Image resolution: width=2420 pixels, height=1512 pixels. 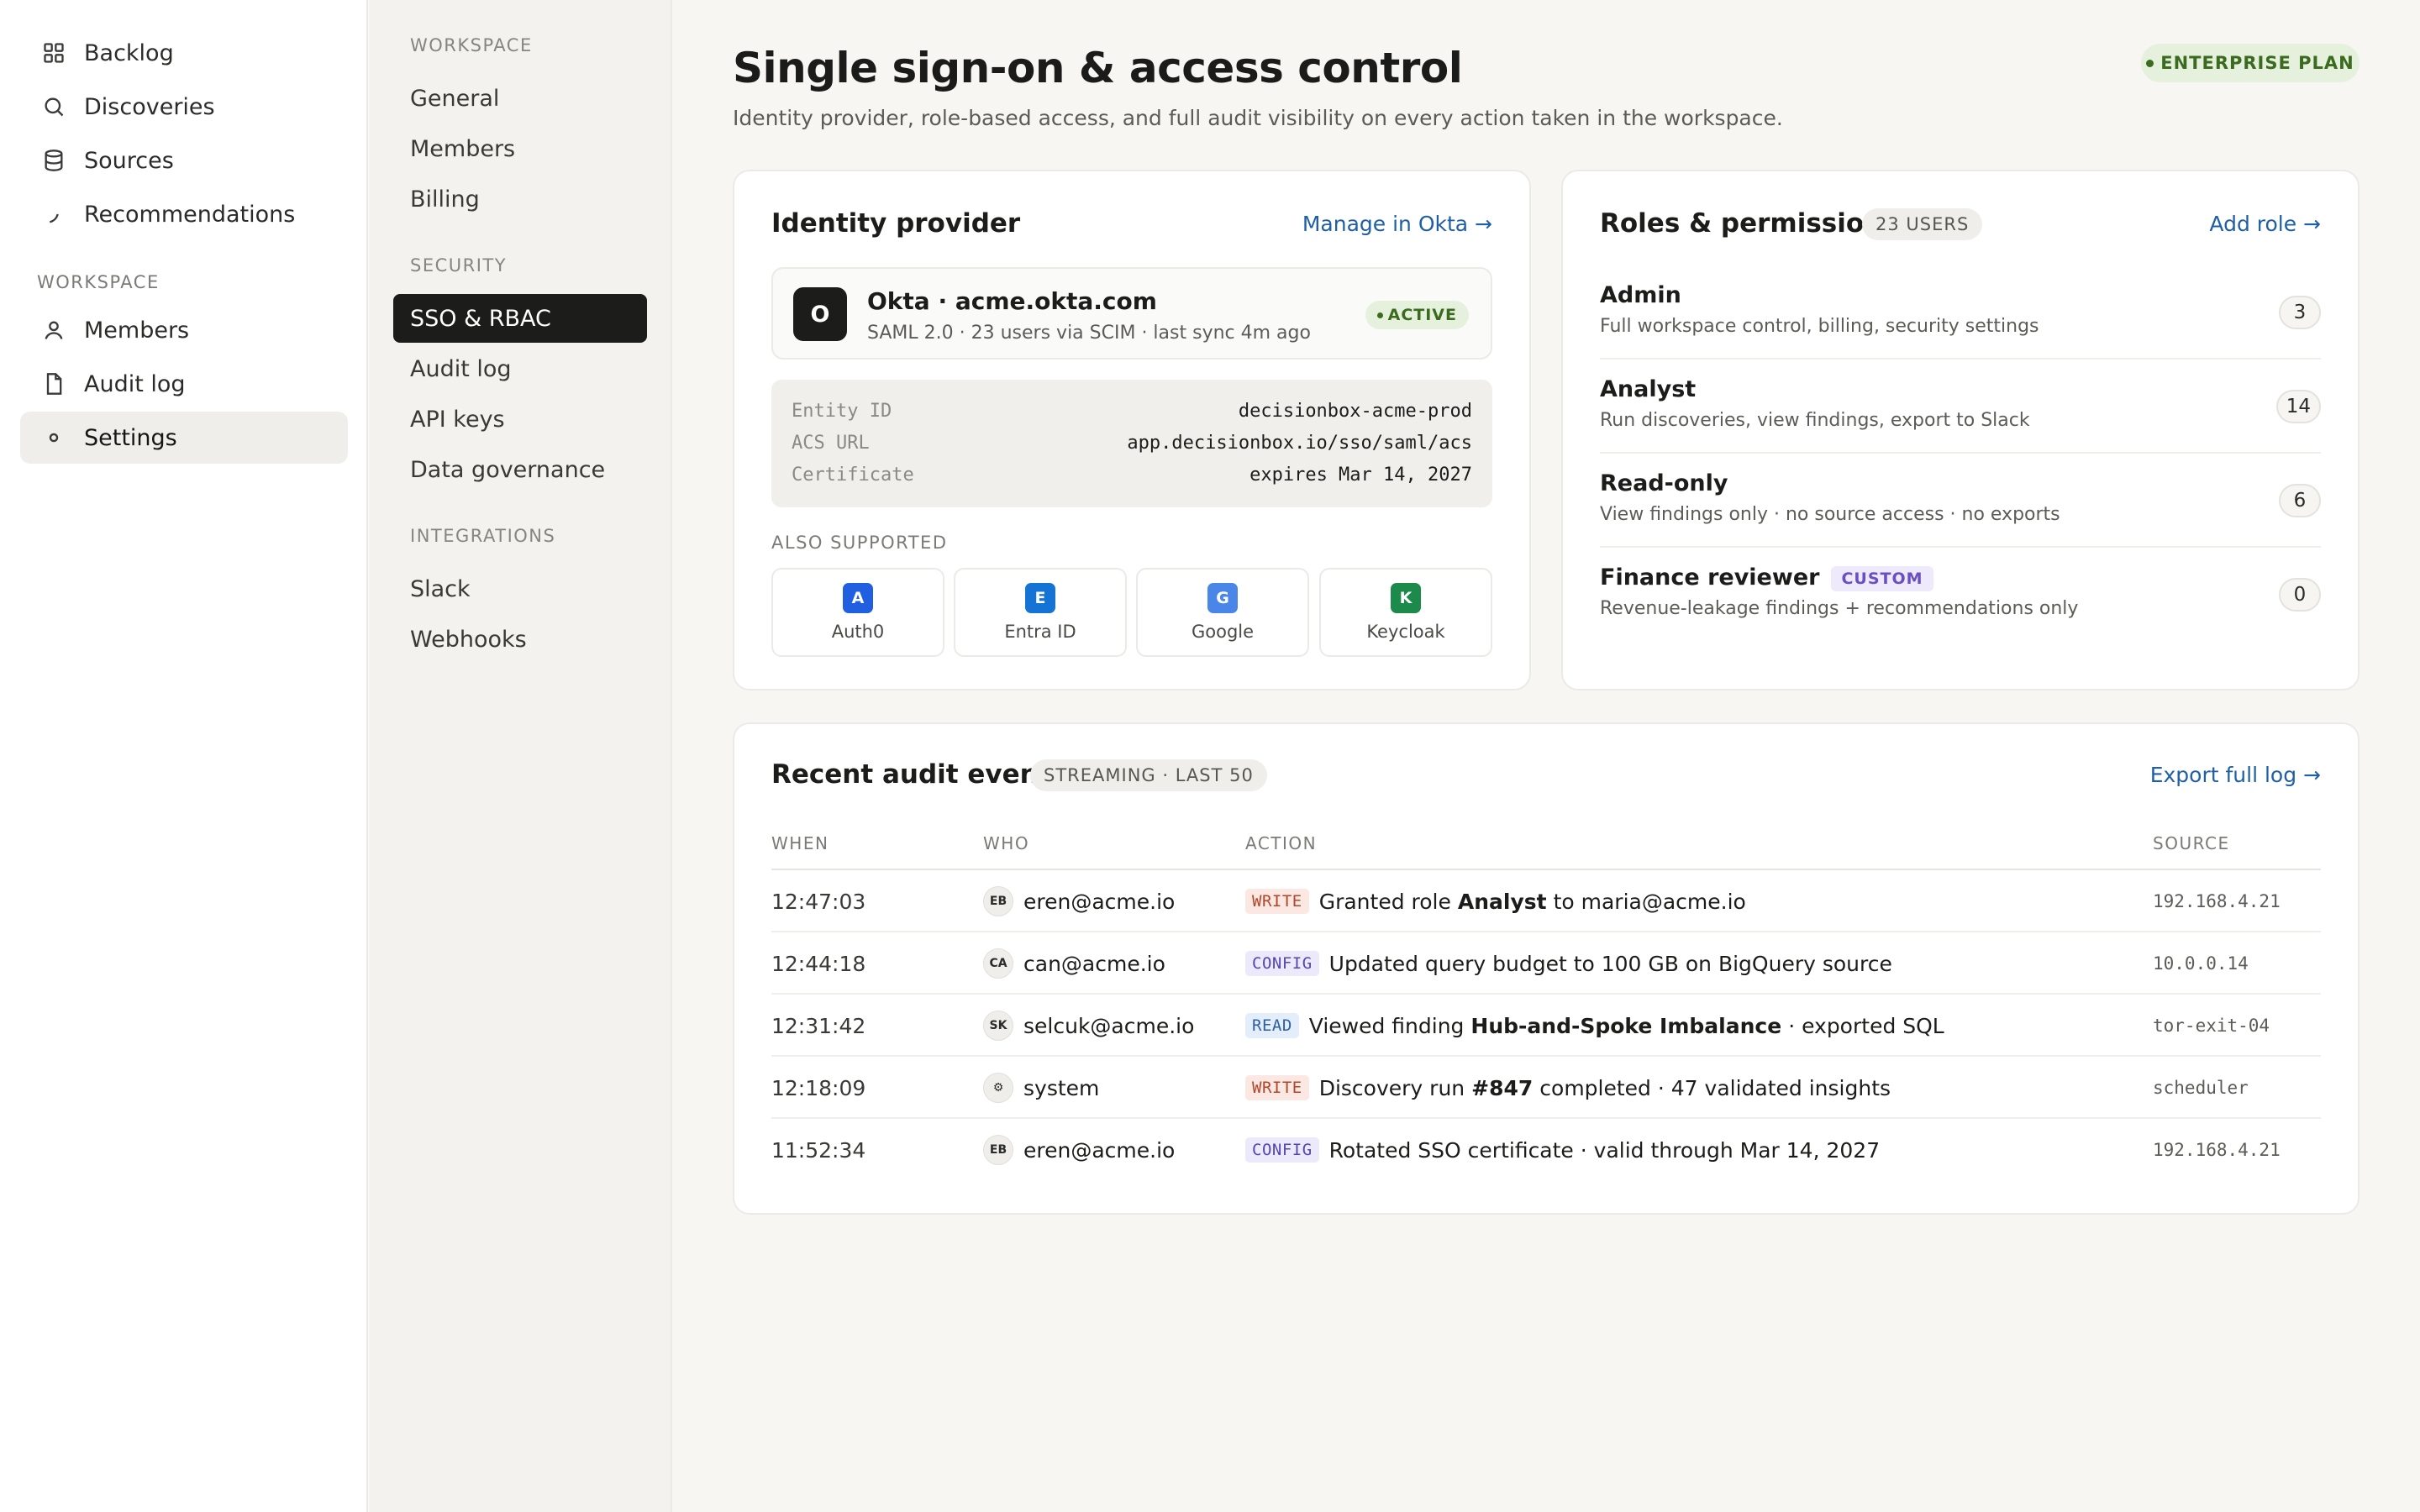 What do you see at coordinates (1223, 632) in the screenshot?
I see `provider-option-label: Google` at bounding box center [1223, 632].